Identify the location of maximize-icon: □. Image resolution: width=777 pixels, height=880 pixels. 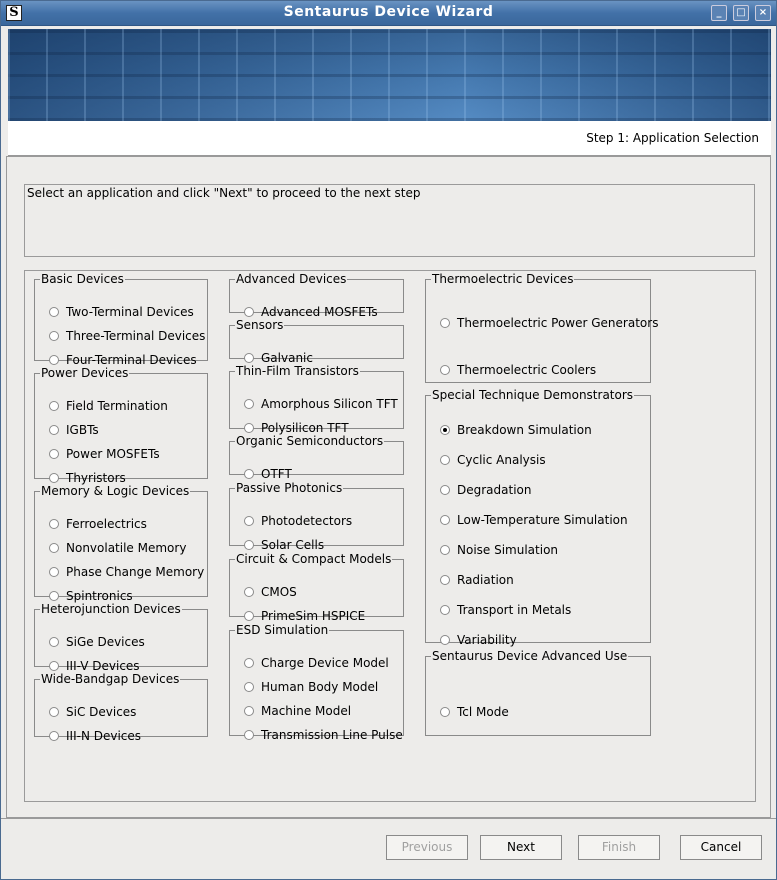
(741, 13).